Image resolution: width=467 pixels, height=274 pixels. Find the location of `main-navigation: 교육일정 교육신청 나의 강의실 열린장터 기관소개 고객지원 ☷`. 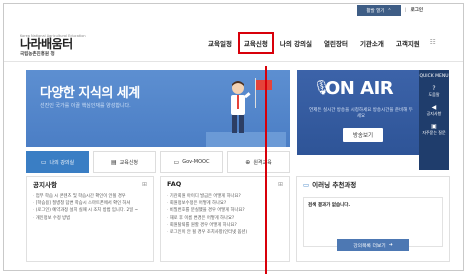

main-navigation: 교육일정 교육신청 나의 강의실 열린장터 기관소개 고객지원 ☷ is located at coordinates (321, 43).